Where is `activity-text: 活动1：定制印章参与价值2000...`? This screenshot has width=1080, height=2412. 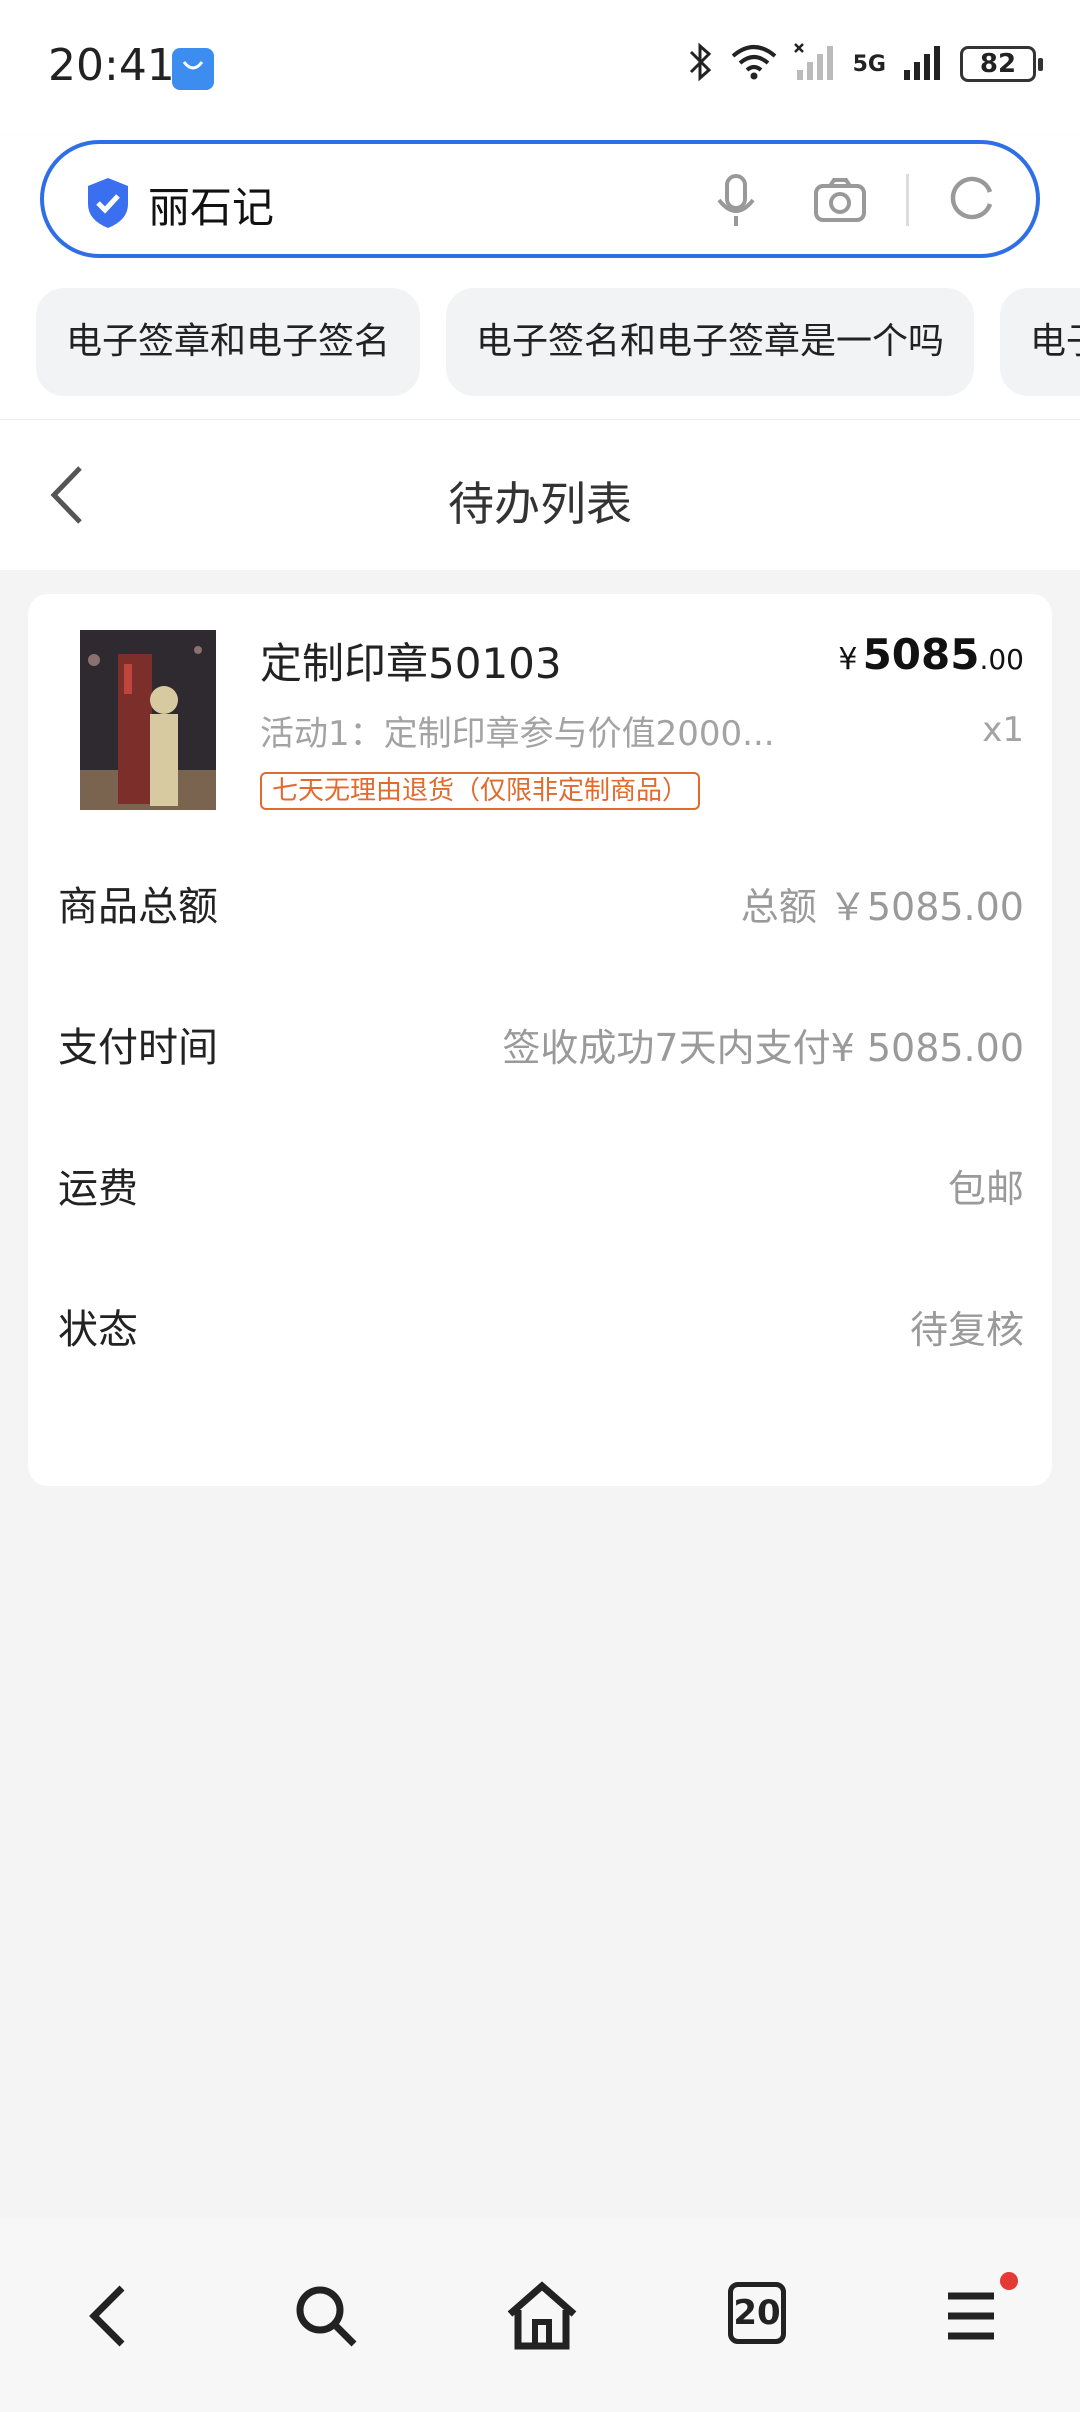
activity-text: 活动1：定制印章参与价值2000... is located at coordinates (517, 734).